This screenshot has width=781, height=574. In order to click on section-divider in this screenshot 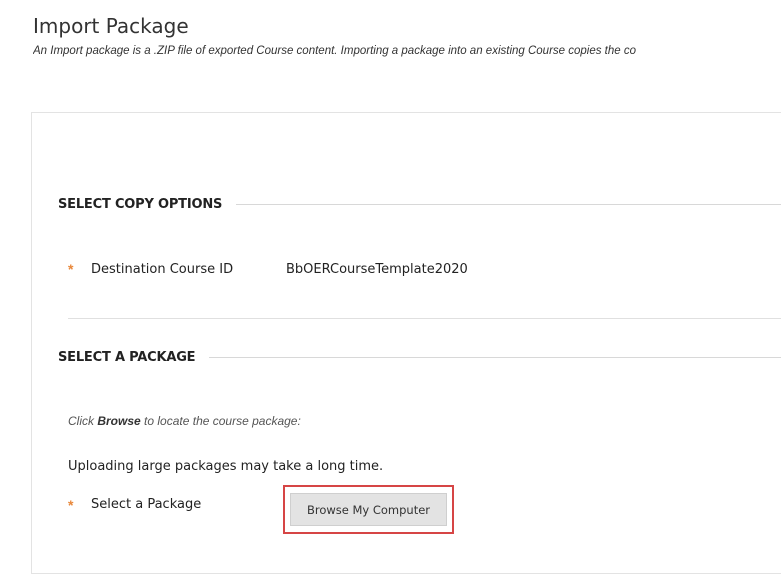, I will do `click(424, 318)`.